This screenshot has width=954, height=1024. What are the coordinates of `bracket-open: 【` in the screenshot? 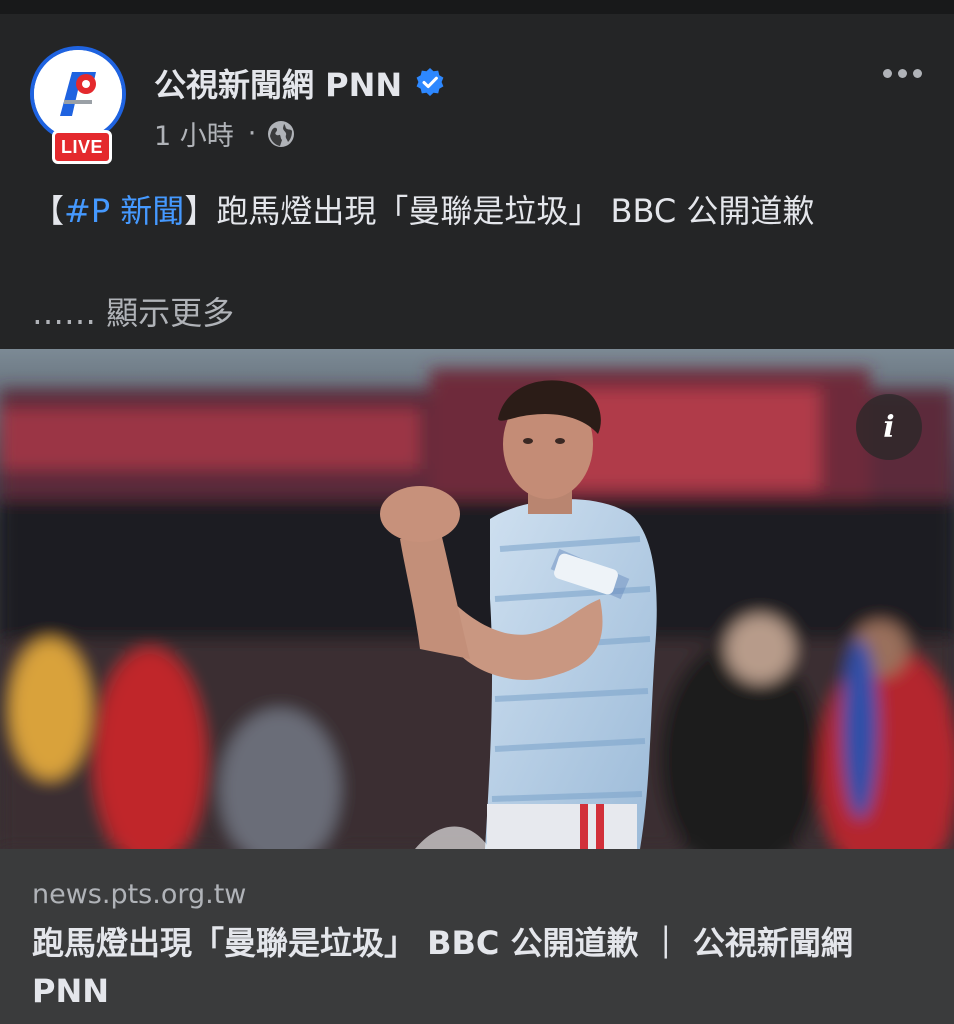 It's located at (48, 211).